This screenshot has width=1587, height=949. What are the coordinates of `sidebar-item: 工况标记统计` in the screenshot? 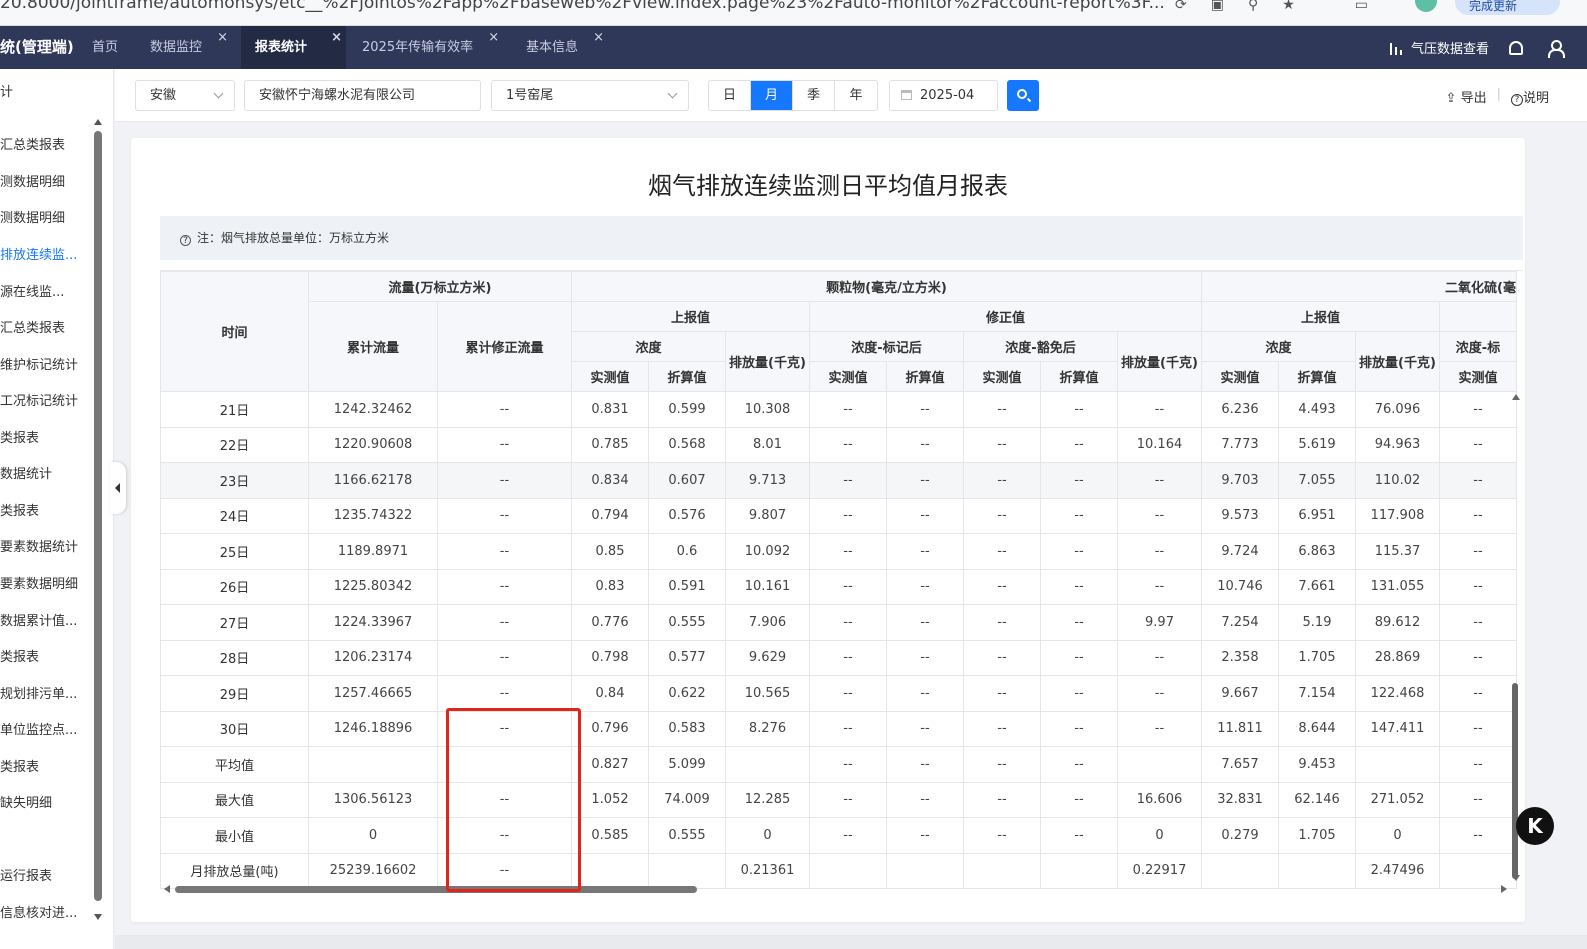 It's located at (45, 400).